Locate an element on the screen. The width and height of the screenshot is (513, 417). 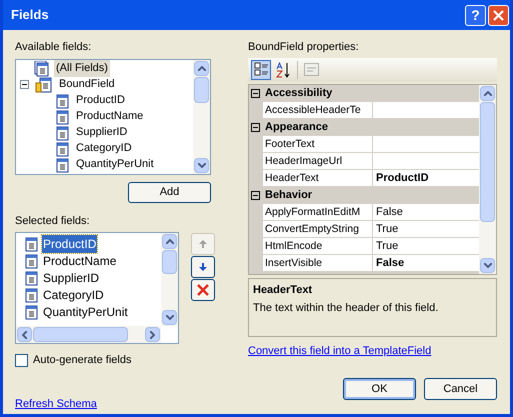
checkbox is located at coordinates (21, 360).